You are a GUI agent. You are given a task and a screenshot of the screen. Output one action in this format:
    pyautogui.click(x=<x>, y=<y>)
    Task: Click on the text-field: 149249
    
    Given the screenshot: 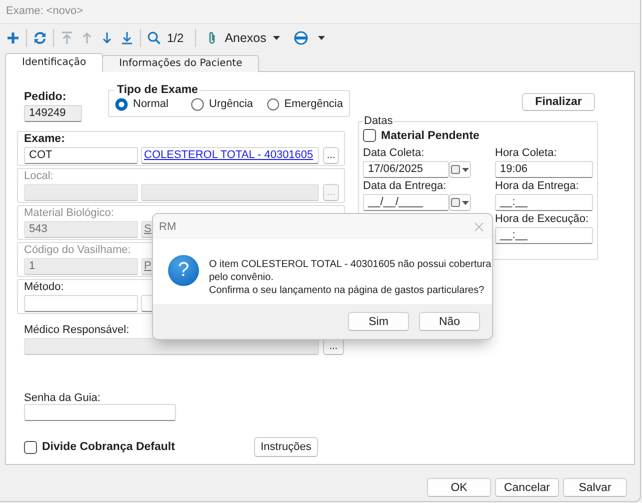 What is the action you would take?
    pyautogui.click(x=53, y=113)
    